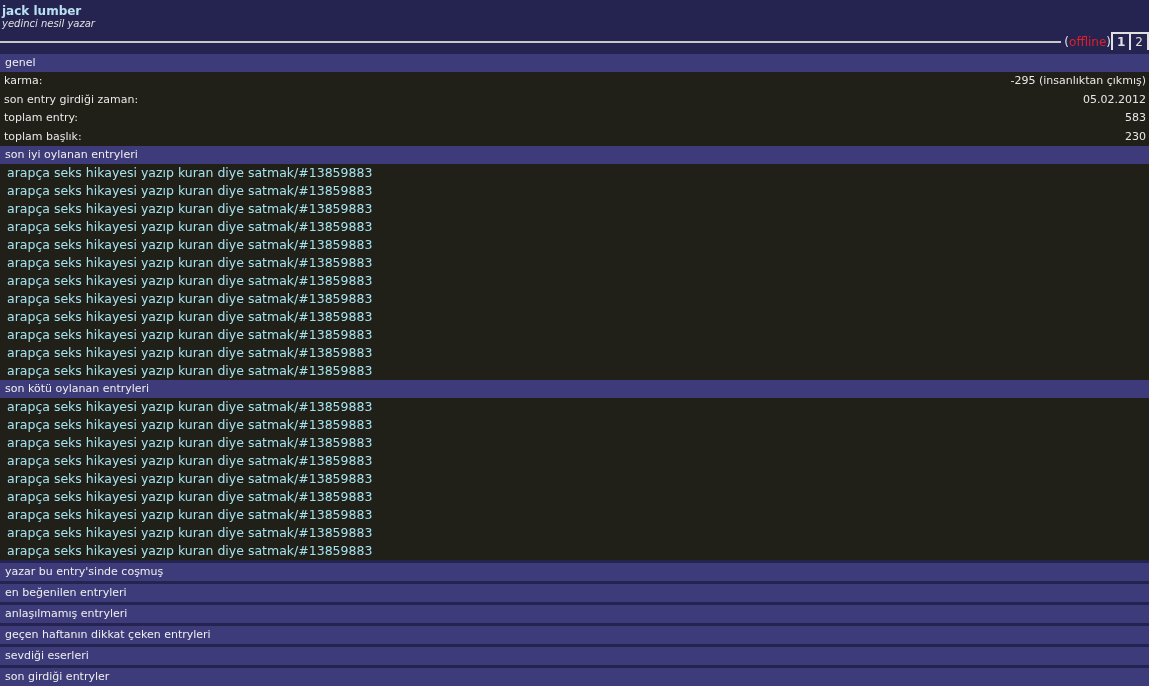  I want to click on status-paren: ), so click(1108, 42).